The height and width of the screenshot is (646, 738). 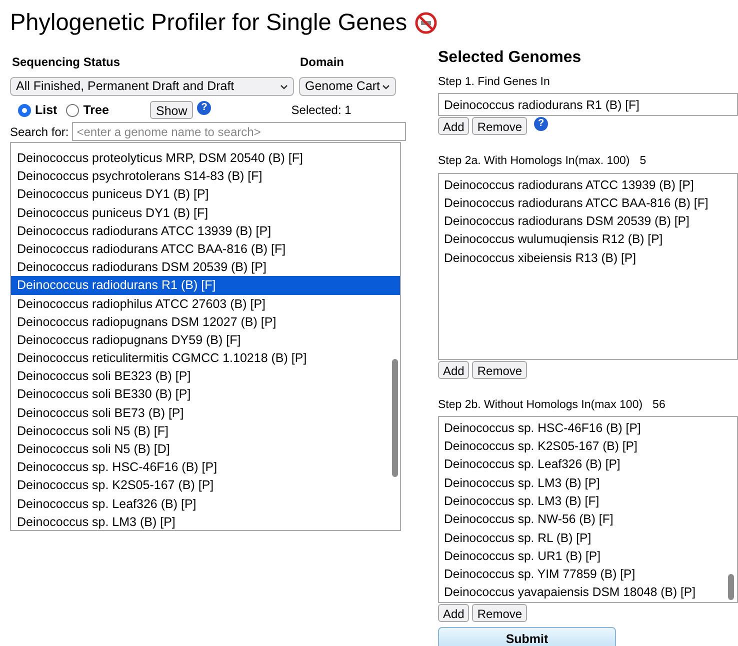 What do you see at coordinates (205, 194) in the screenshot?
I see `genome-entry: Deinococcus puniceus DY1 (B) [P]` at bounding box center [205, 194].